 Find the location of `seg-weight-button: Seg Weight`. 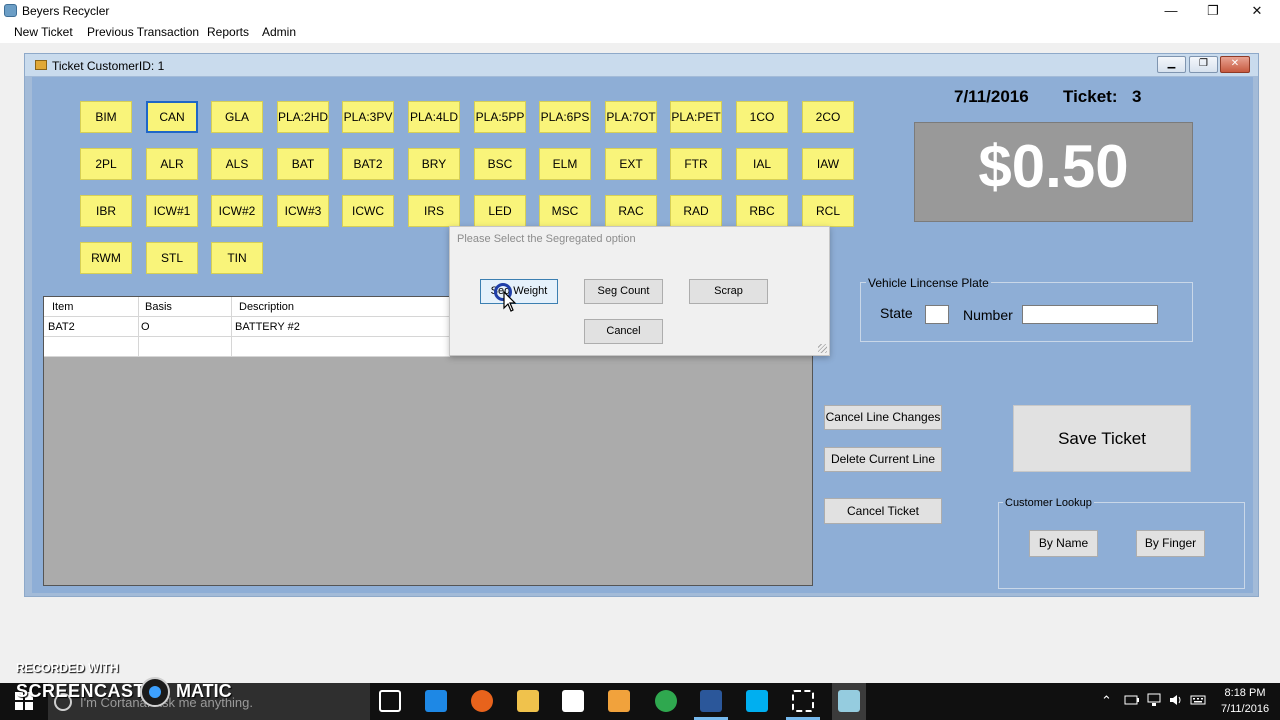

seg-weight-button: Seg Weight is located at coordinates (519, 291).